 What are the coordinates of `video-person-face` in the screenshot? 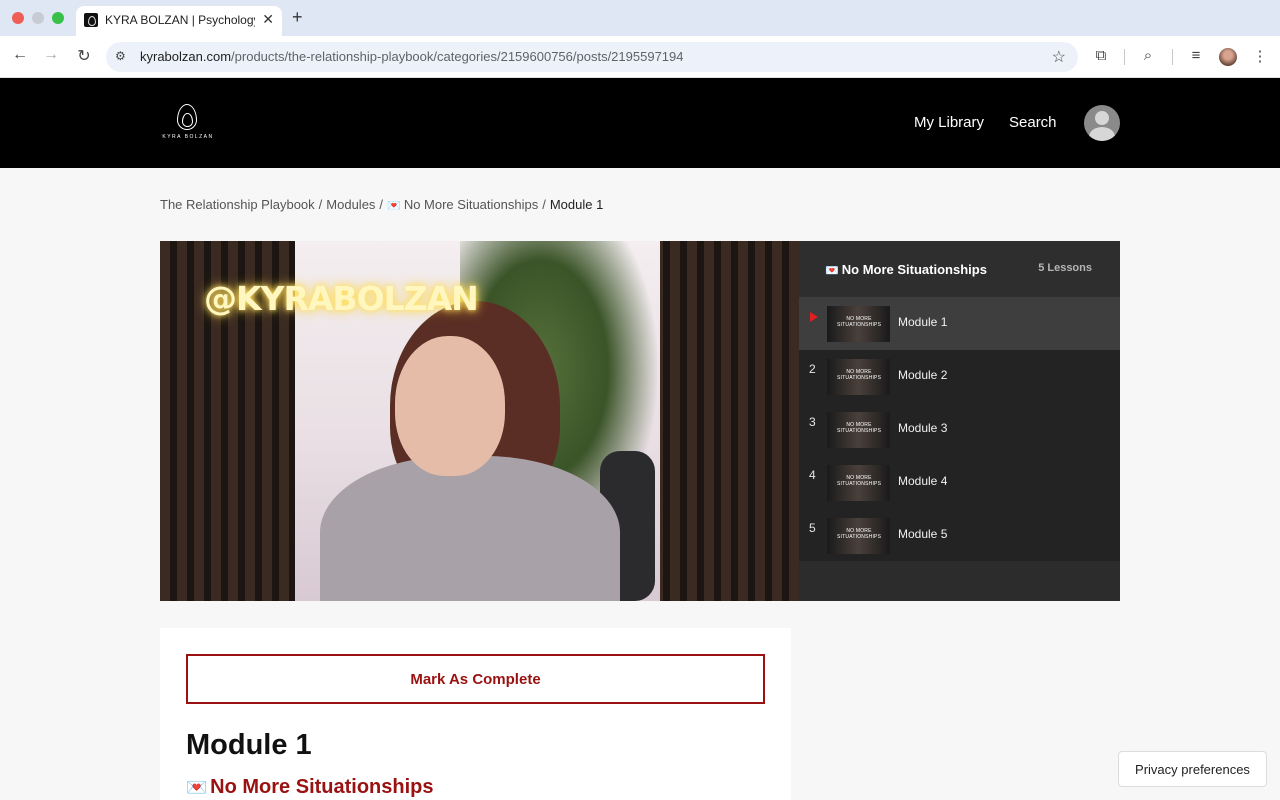 It's located at (450, 406).